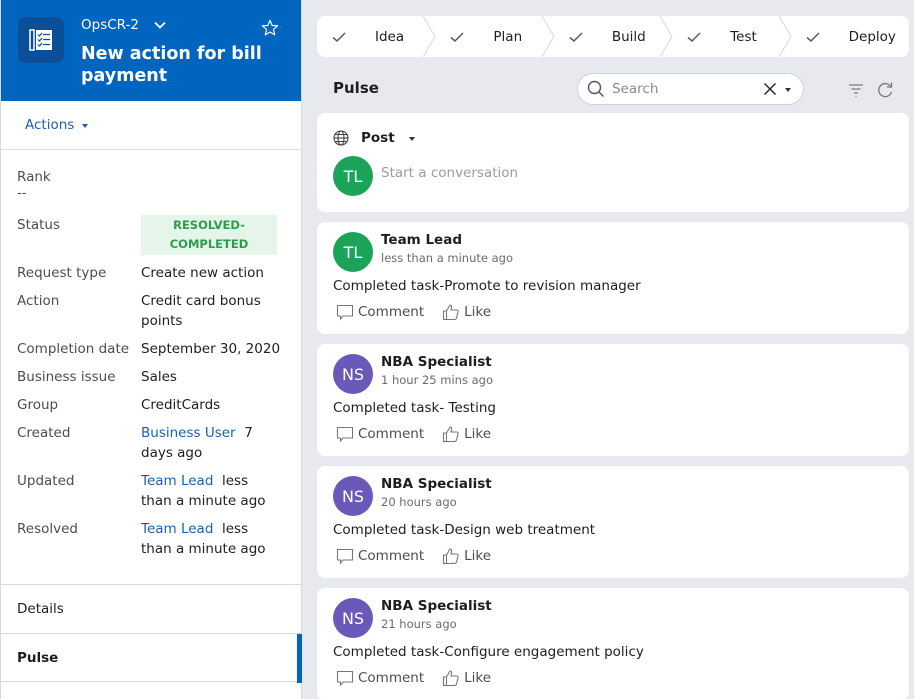 The image size is (914, 699). What do you see at coordinates (209, 225) in the screenshot?
I see `status-text-line1: RESOLVED-` at bounding box center [209, 225].